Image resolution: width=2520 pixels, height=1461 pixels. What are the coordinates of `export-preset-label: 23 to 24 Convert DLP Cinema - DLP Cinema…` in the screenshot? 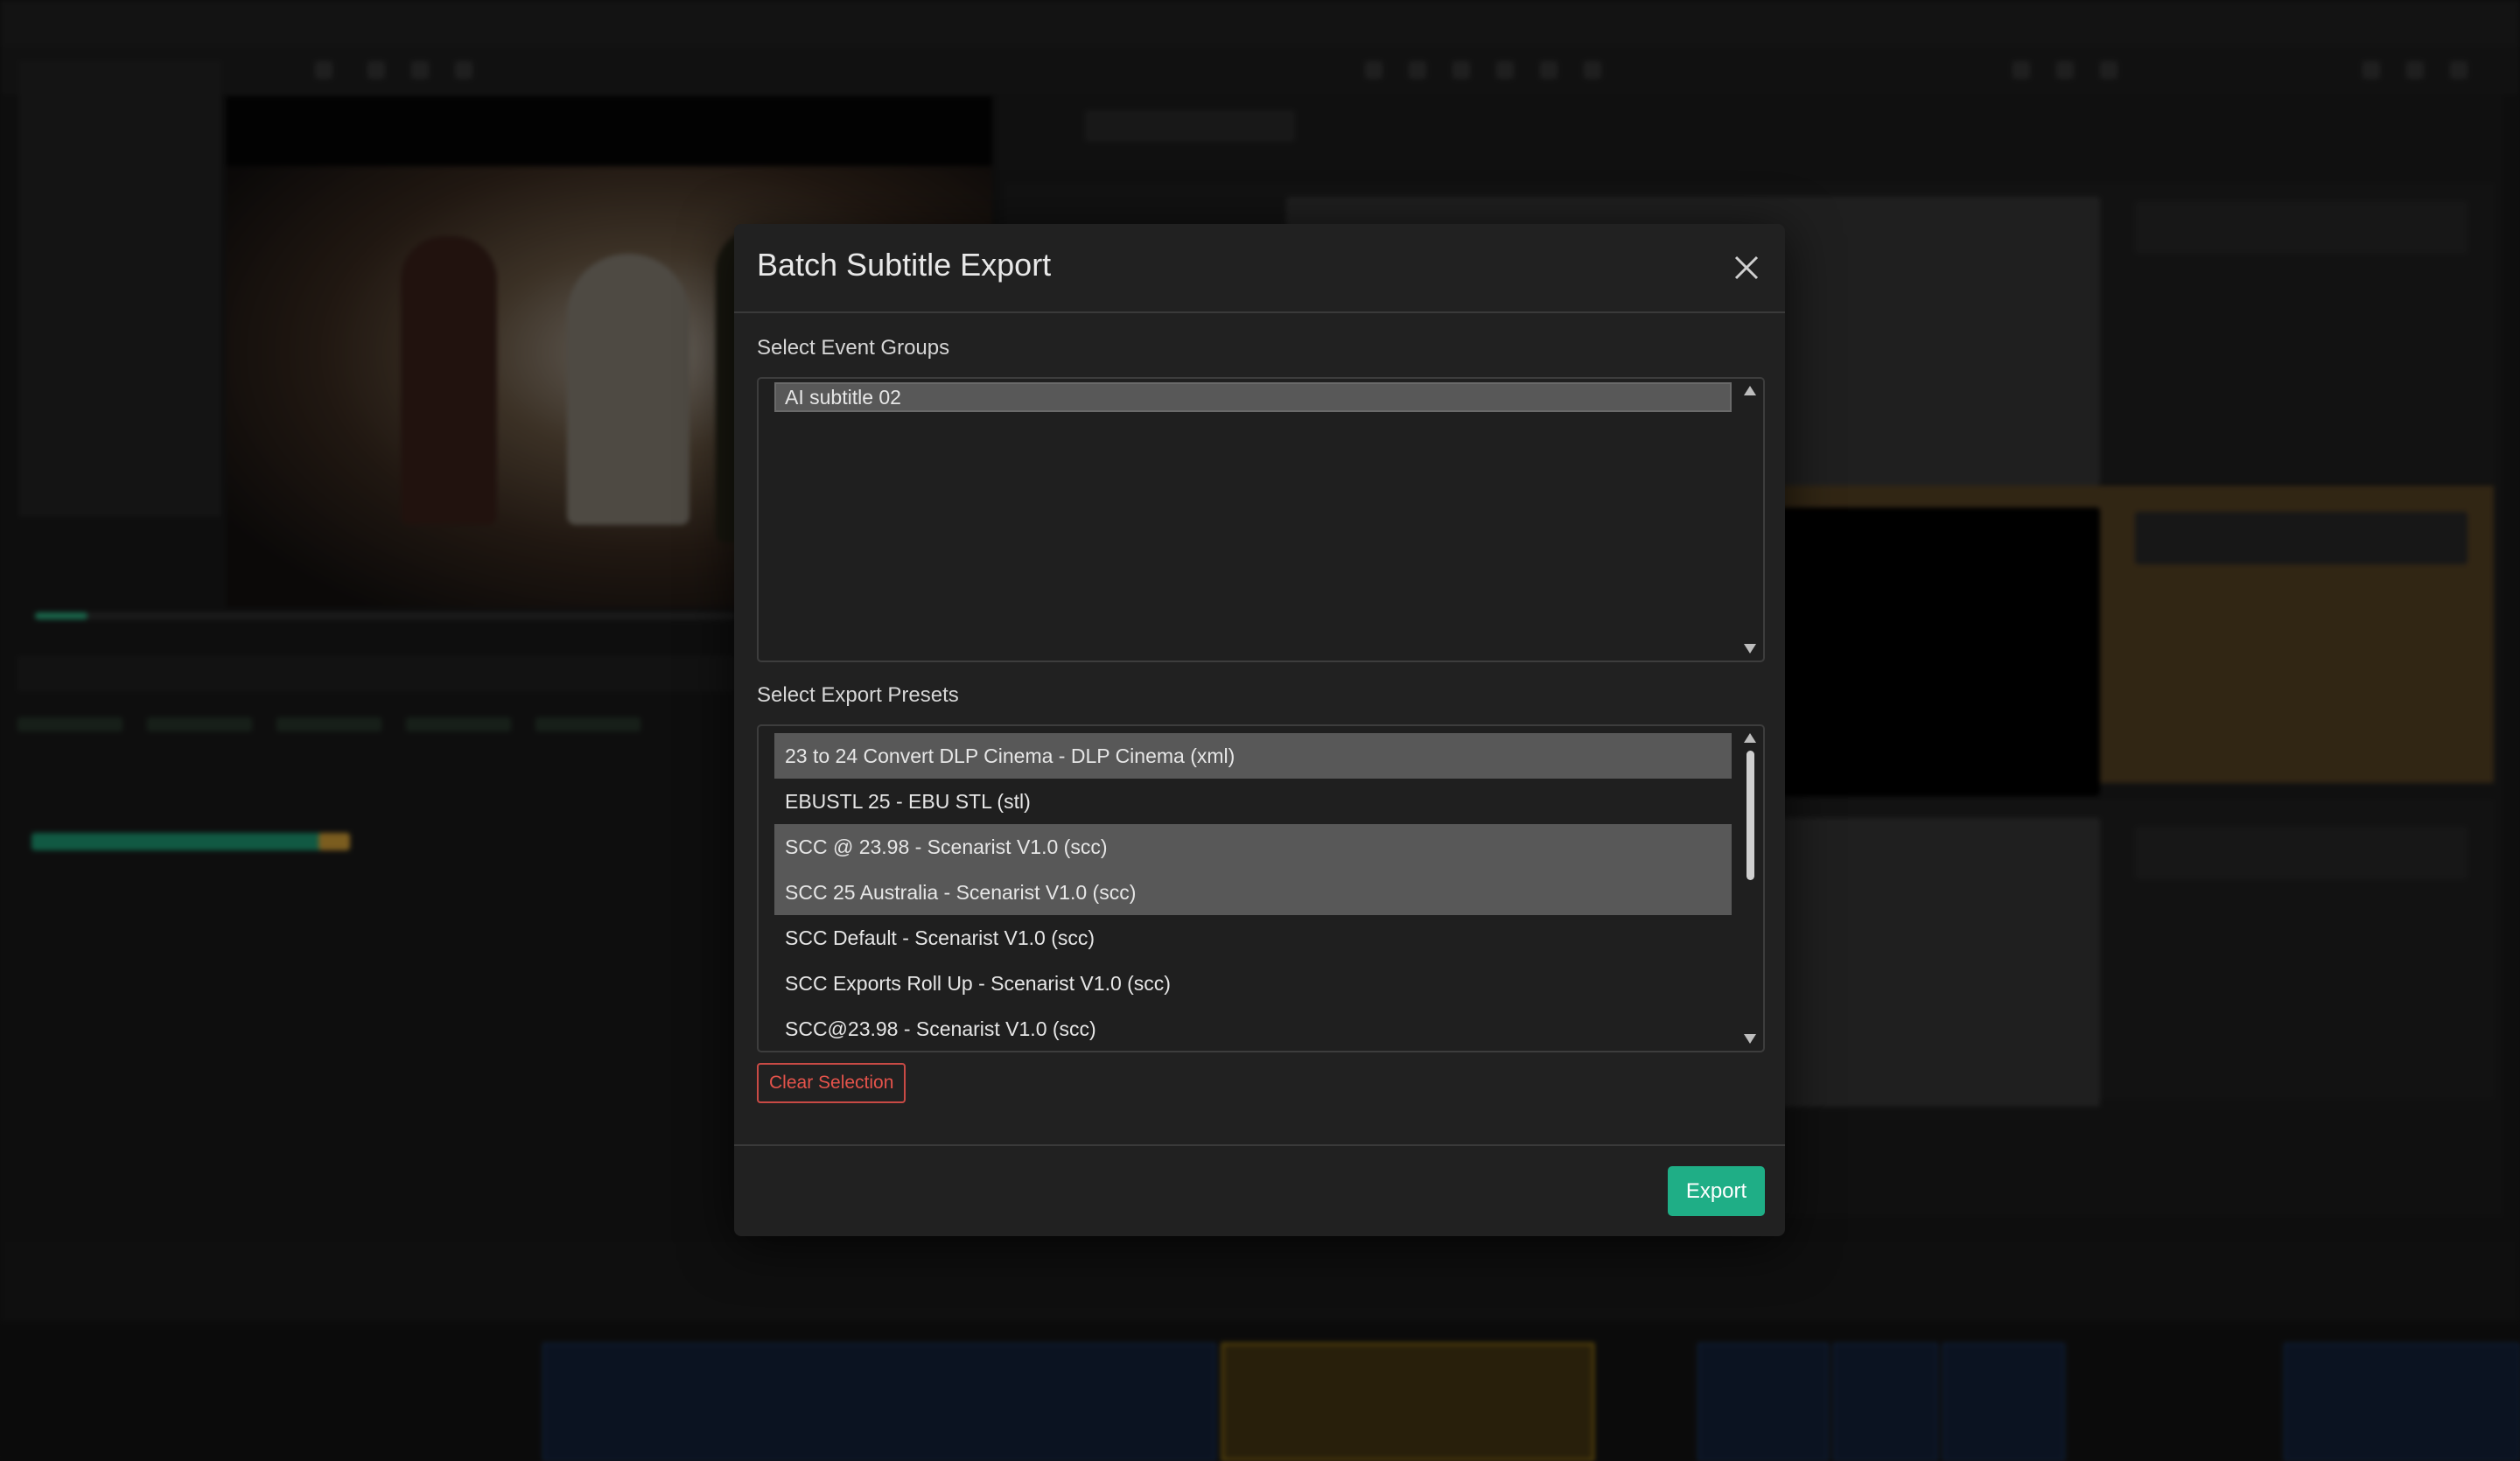 It's located at (1010, 756).